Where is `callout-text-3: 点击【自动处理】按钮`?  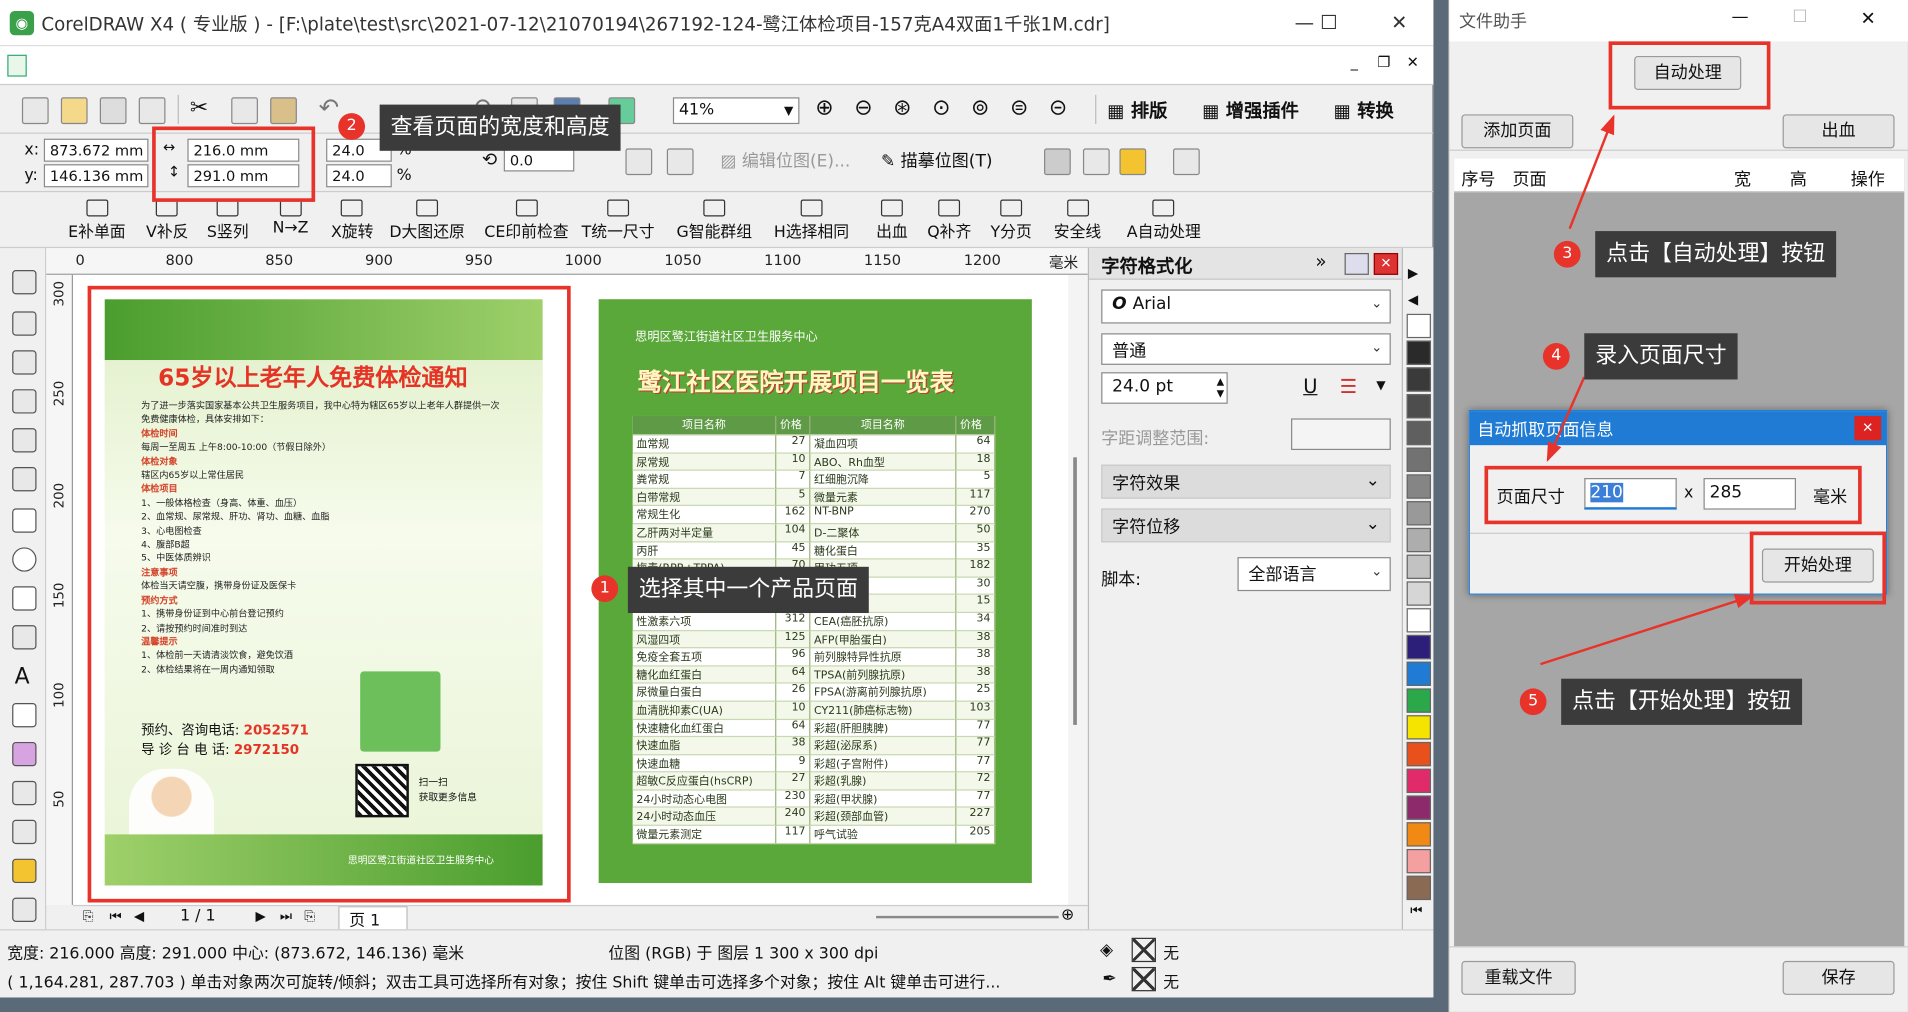 callout-text-3: 点击【自动处理】按钮 is located at coordinates (1716, 254).